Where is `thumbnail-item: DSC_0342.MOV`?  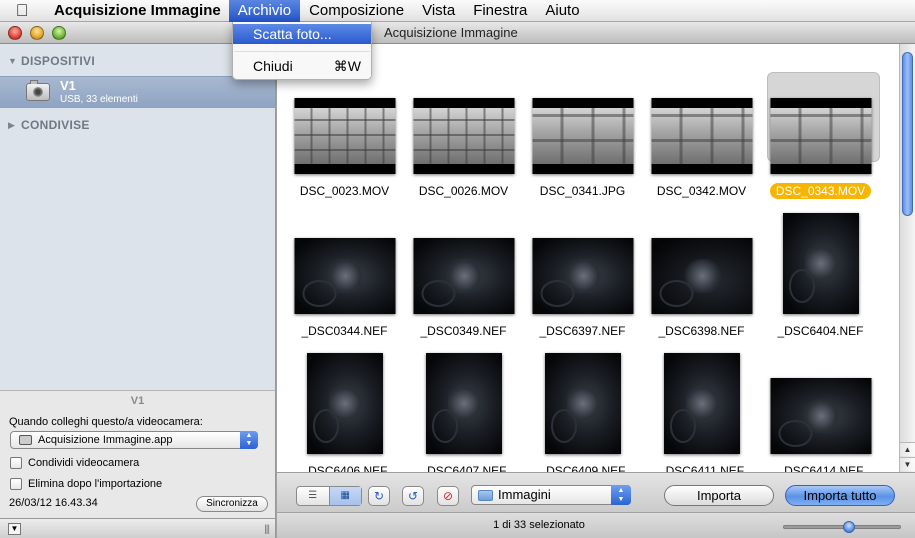 thumbnail-item: DSC_0342.MOV is located at coordinates (701, 143).